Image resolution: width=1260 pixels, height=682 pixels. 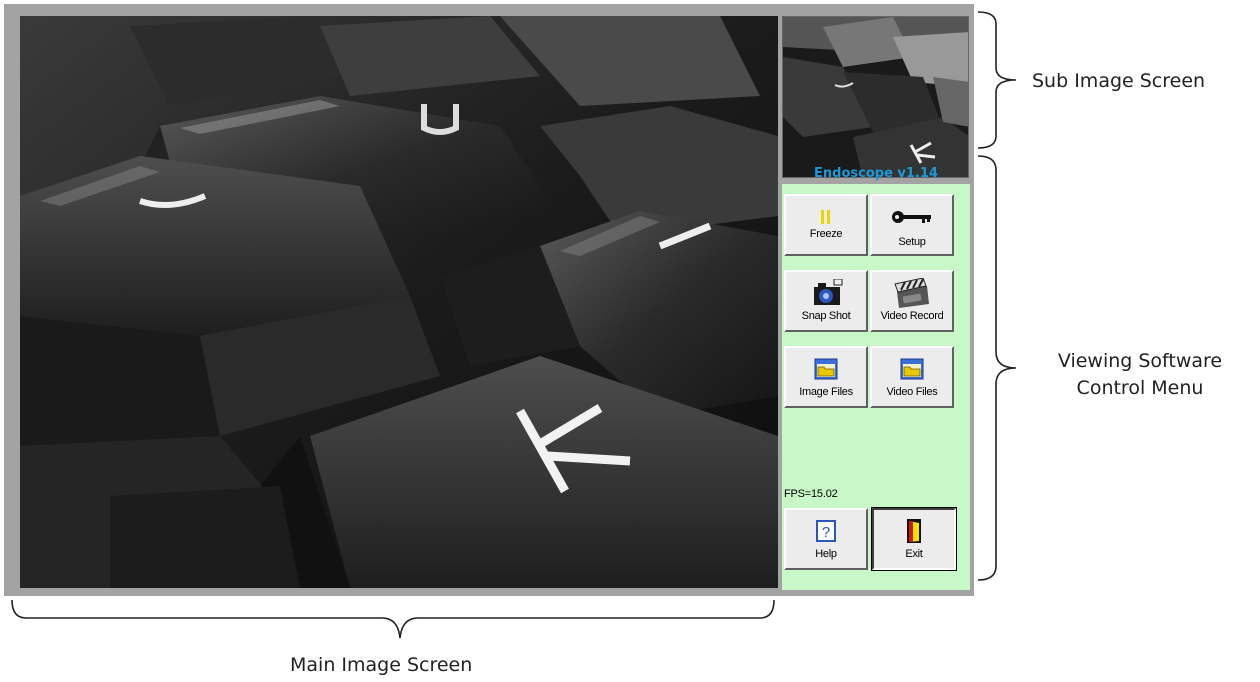 What do you see at coordinates (393, 619) in the screenshot?
I see `main-image-brace` at bounding box center [393, 619].